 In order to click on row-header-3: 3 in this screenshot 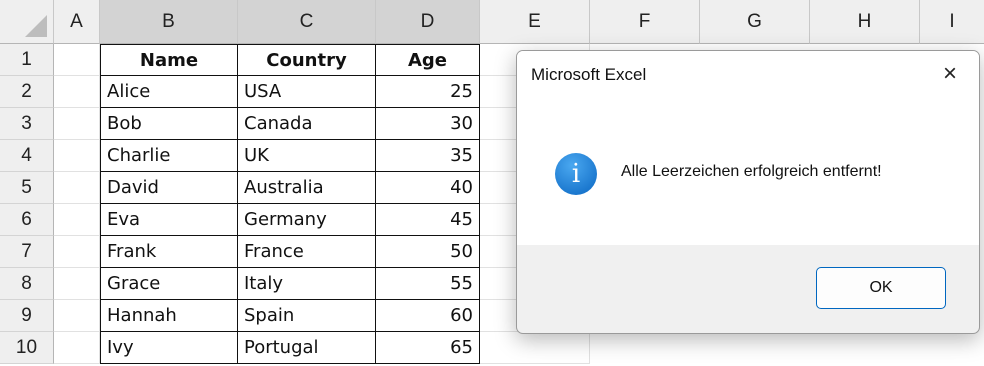, I will do `click(27, 124)`.